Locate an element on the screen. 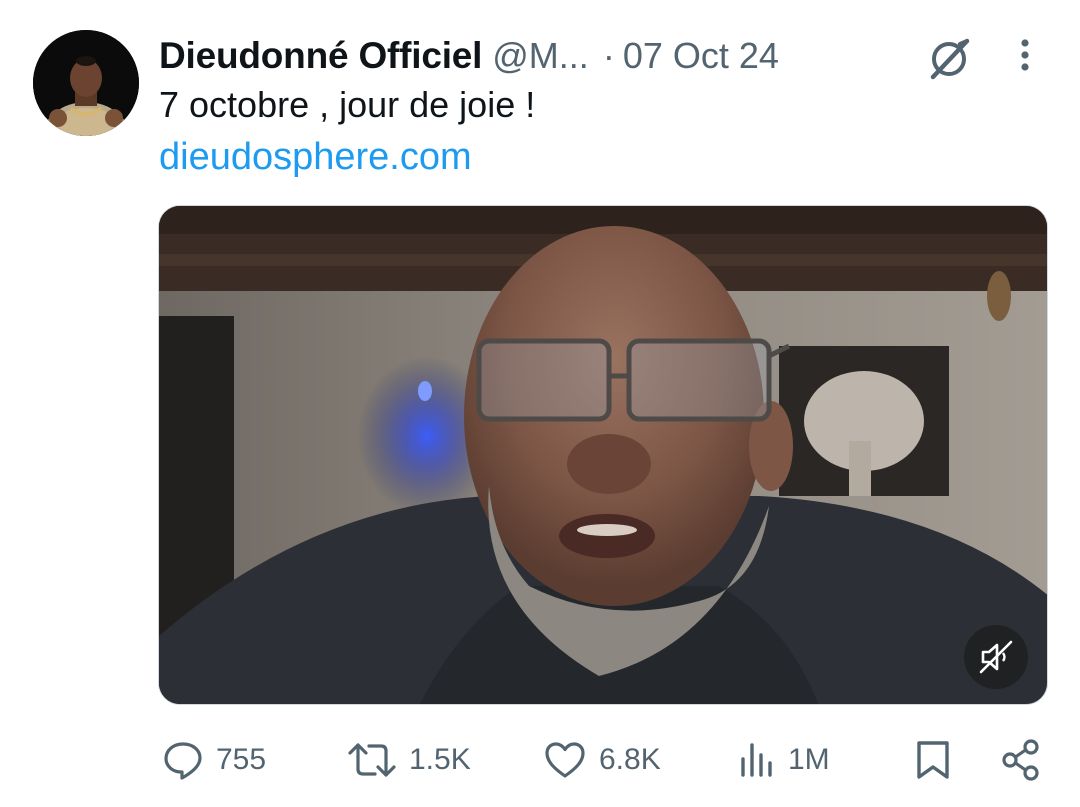 The image size is (1080, 807). retweet-count: 1.5K is located at coordinates (440, 759).